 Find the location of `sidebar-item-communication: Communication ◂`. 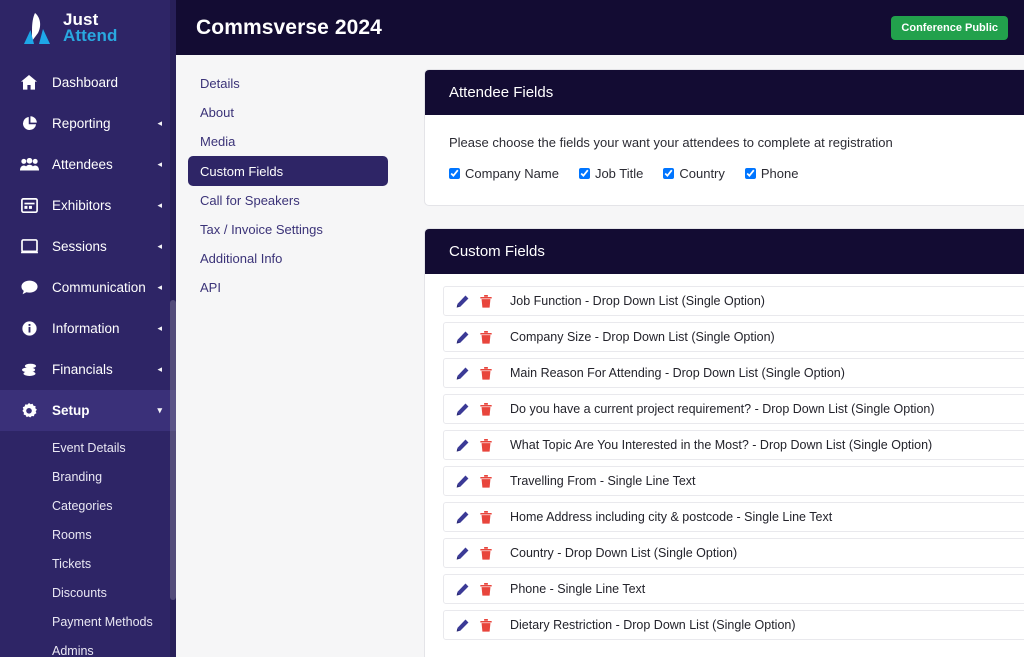

sidebar-item-communication: Communication ◂ is located at coordinates (88, 287).